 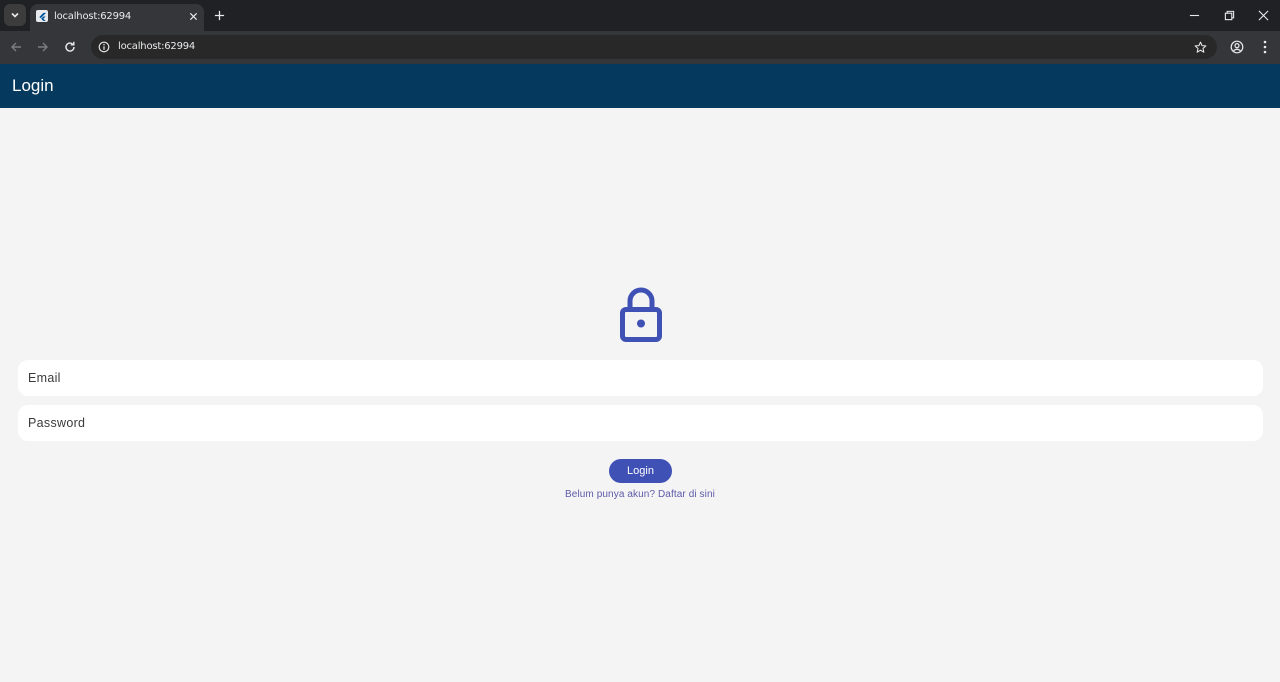 I want to click on profile-button, so click(x=1237, y=47).